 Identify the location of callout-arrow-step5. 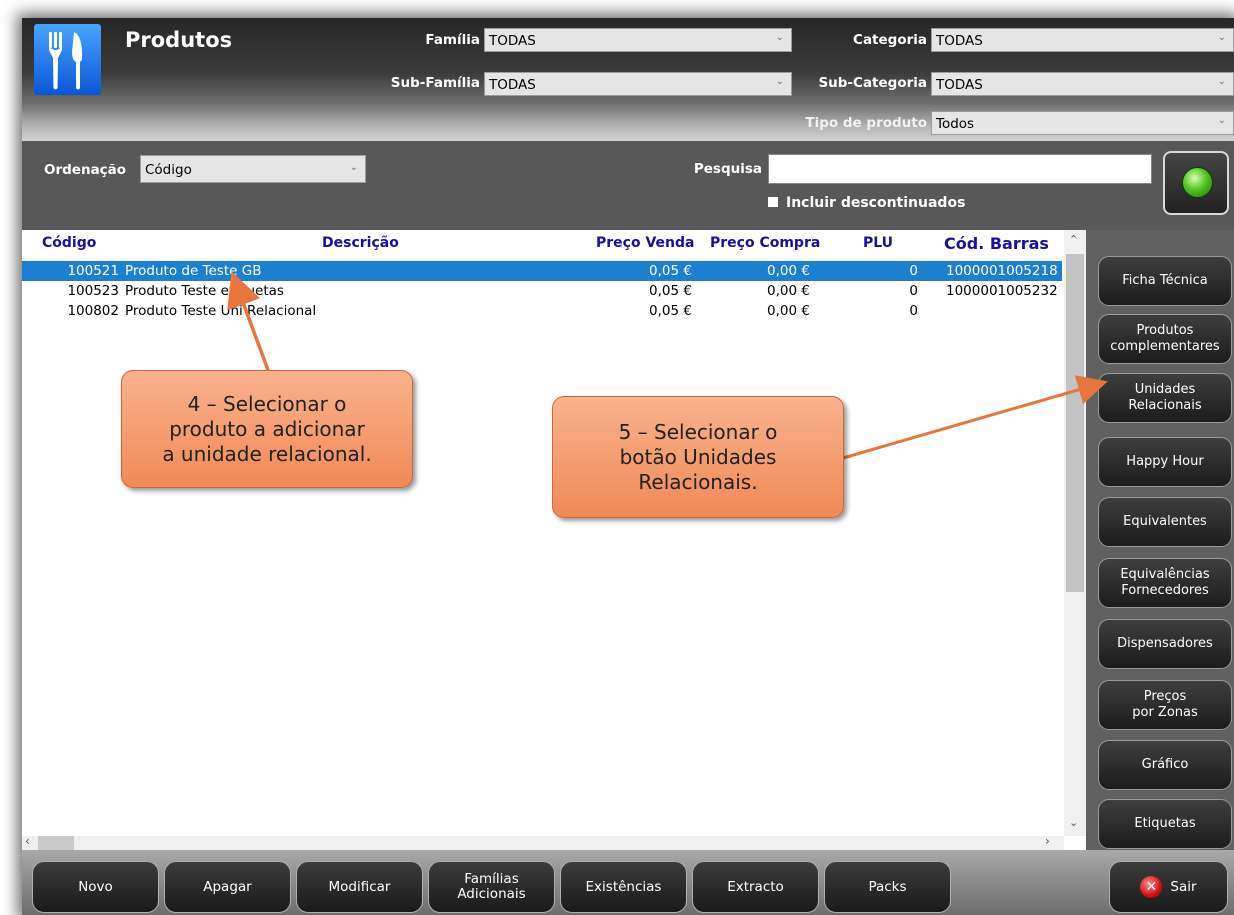
(975, 417).